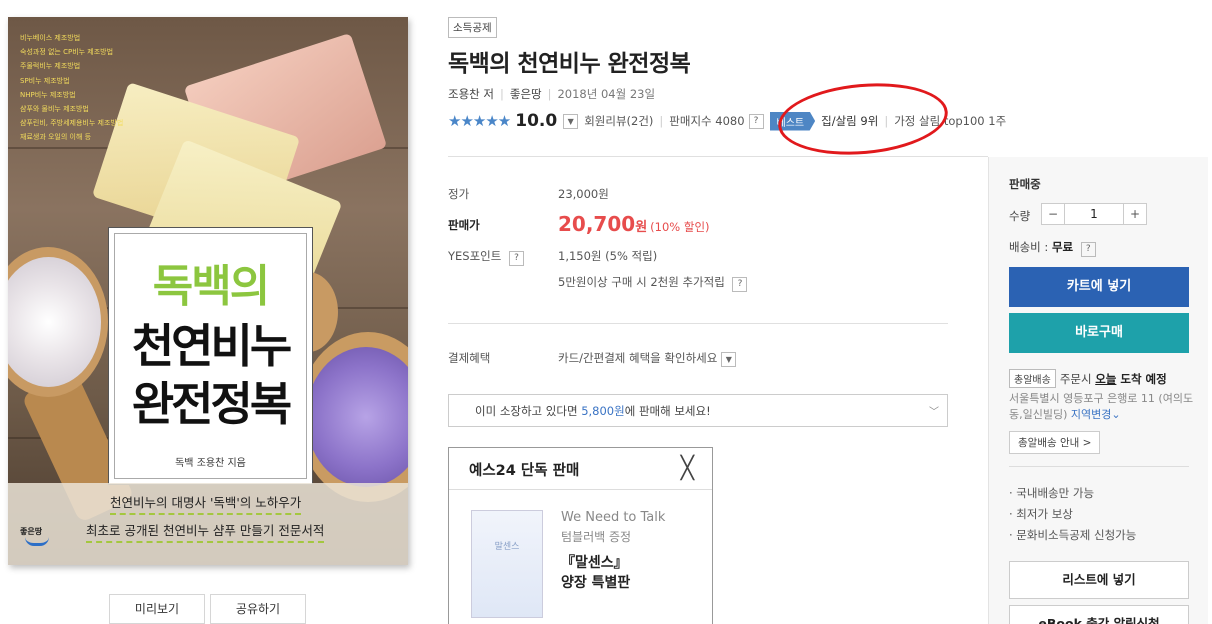  Describe the element at coordinates (528, 411) in the screenshot. I see `sell-prefix: 이미 소장하고 있다면` at that location.